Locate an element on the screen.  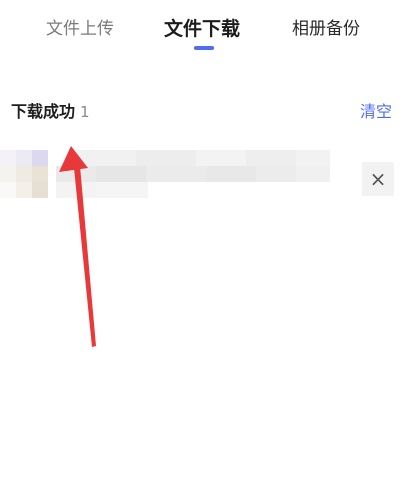
clear-button: 清空 is located at coordinates (376, 112).